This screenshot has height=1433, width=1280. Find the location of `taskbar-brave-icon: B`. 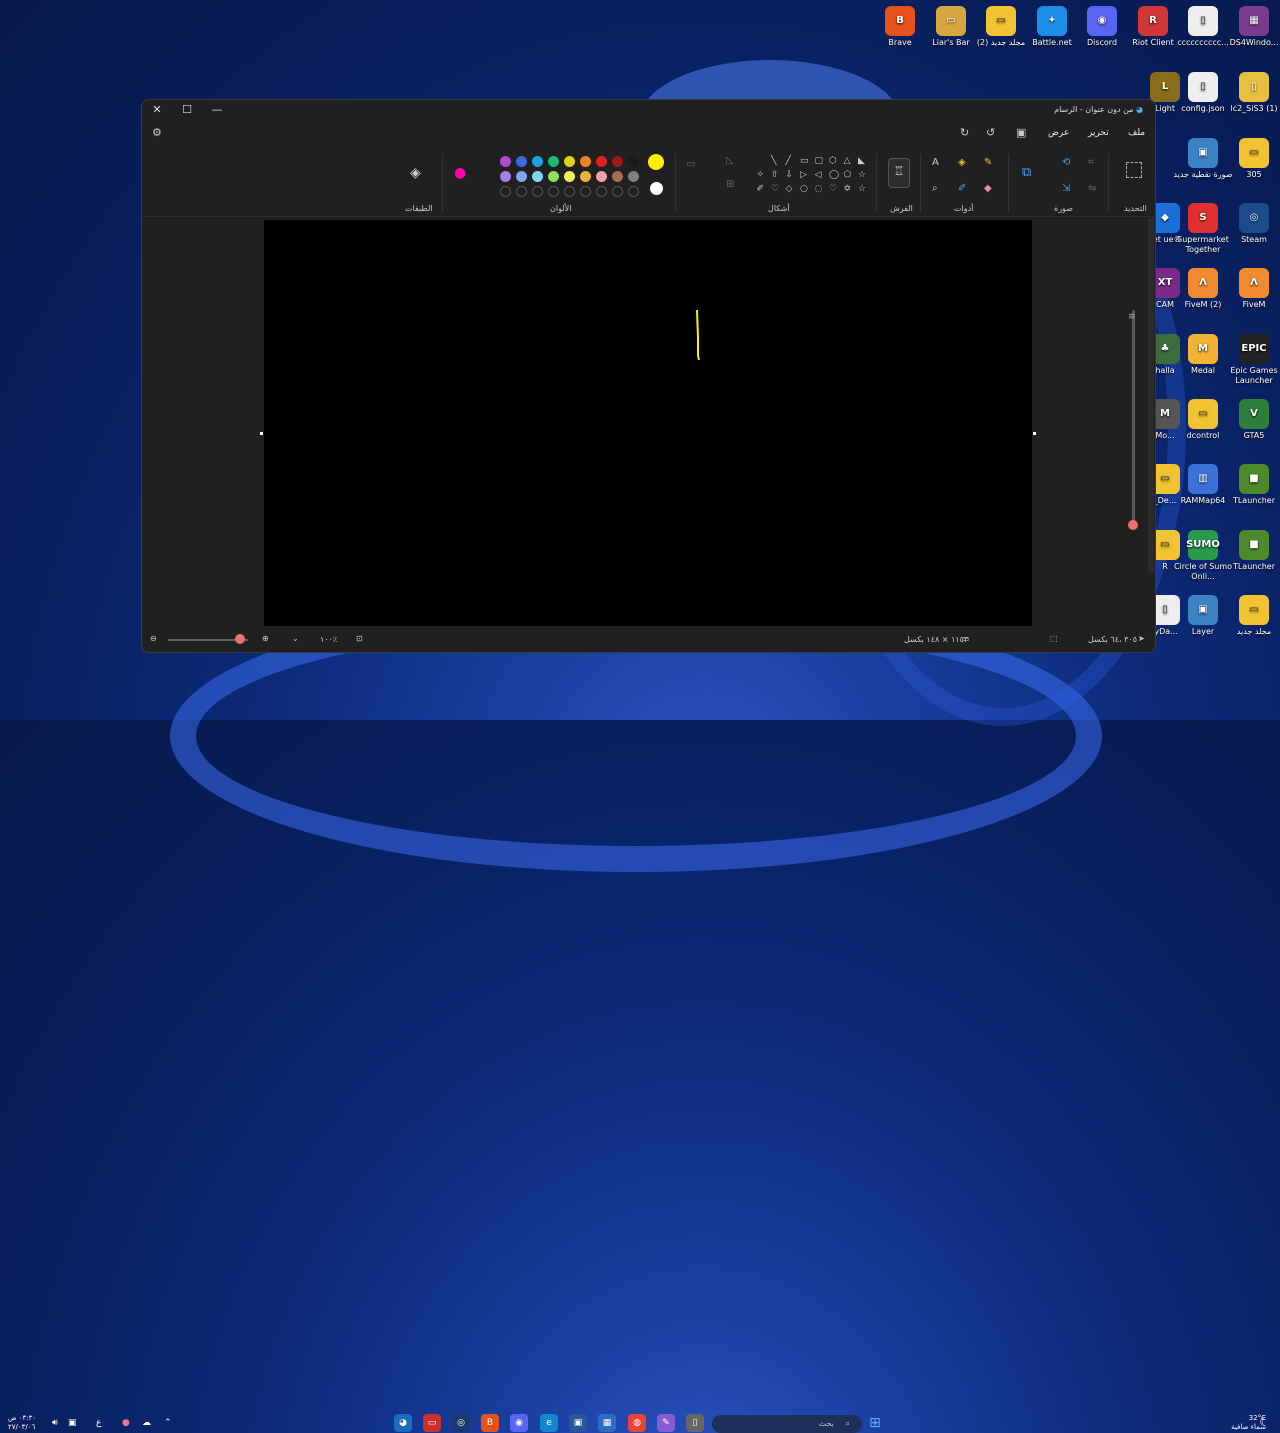

taskbar-brave-icon: B is located at coordinates (490, 1423).